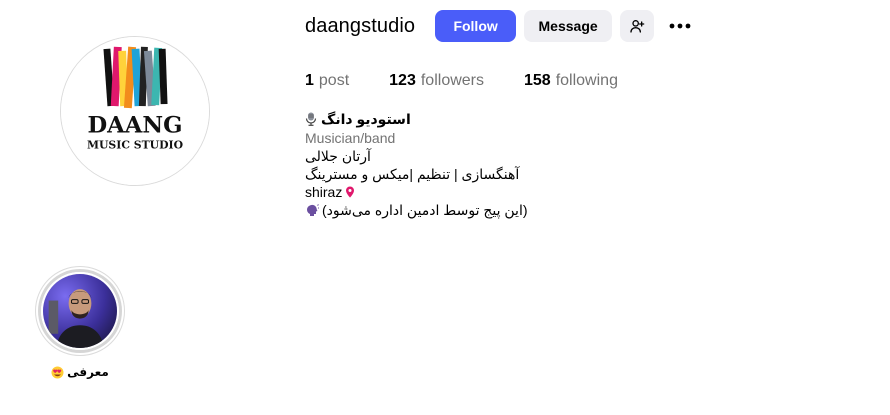 This screenshot has height=415, width=890. I want to click on posts-count: 1 post, so click(327, 81).